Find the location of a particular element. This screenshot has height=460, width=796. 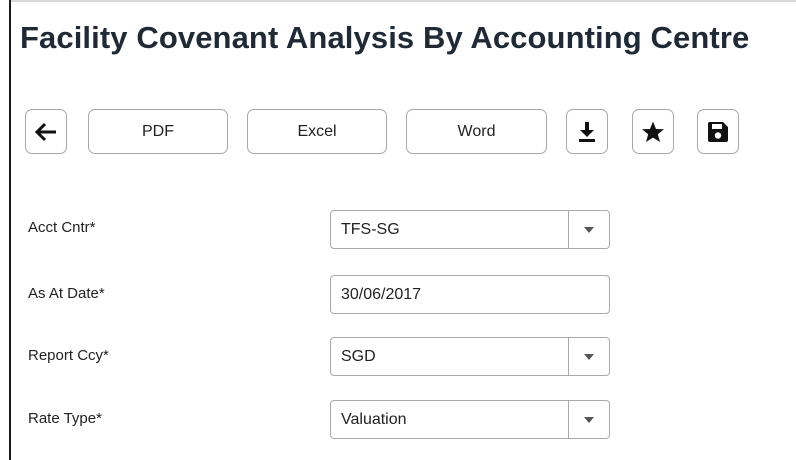

rate-type-value: Valuation is located at coordinates (374, 419).